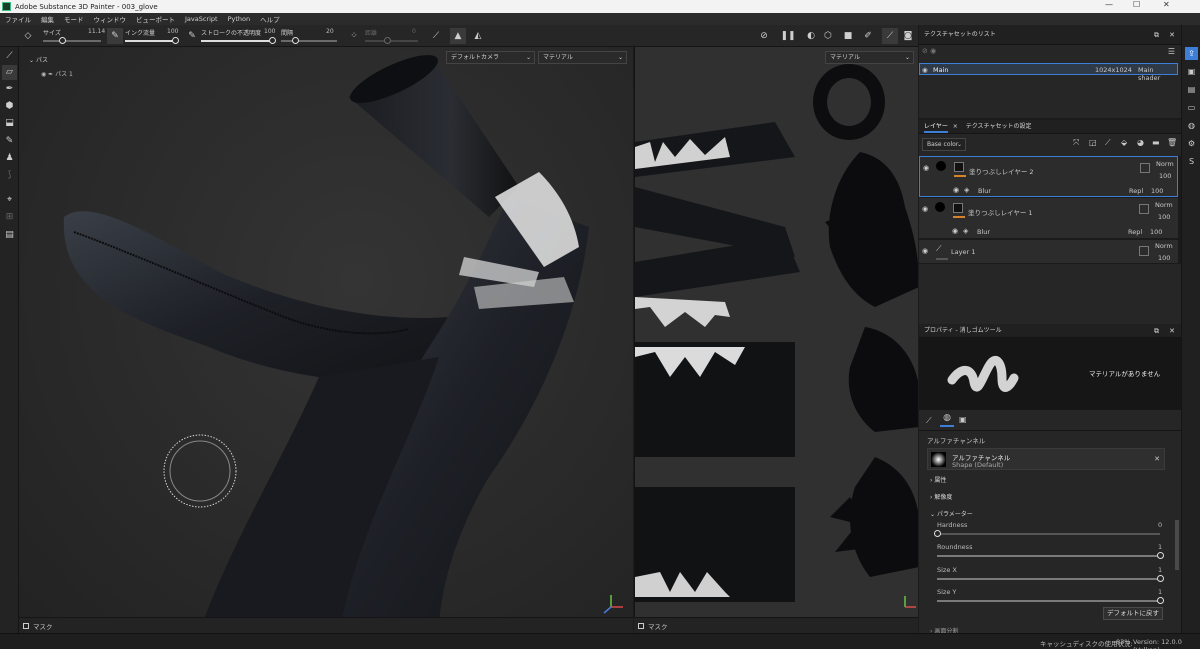 This screenshot has width=1200, height=649. Describe the element at coordinates (1109, 4) in the screenshot. I see `minimize-button: —` at that location.